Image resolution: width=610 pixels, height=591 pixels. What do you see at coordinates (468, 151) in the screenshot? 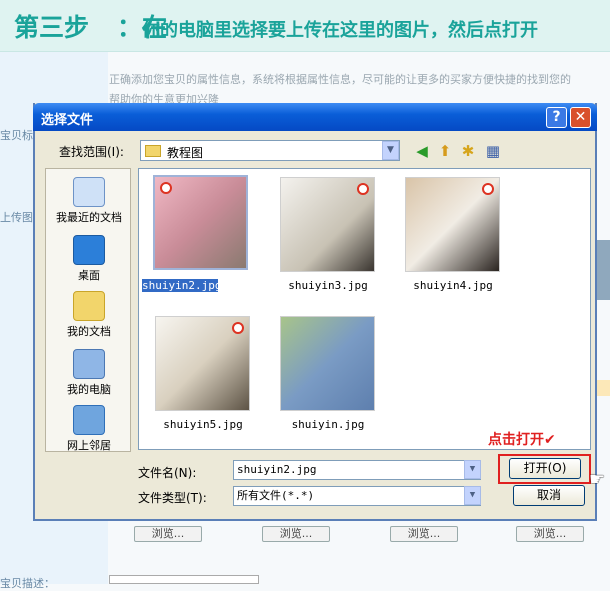
I see `new-folder-icon: ✱` at bounding box center [468, 151].